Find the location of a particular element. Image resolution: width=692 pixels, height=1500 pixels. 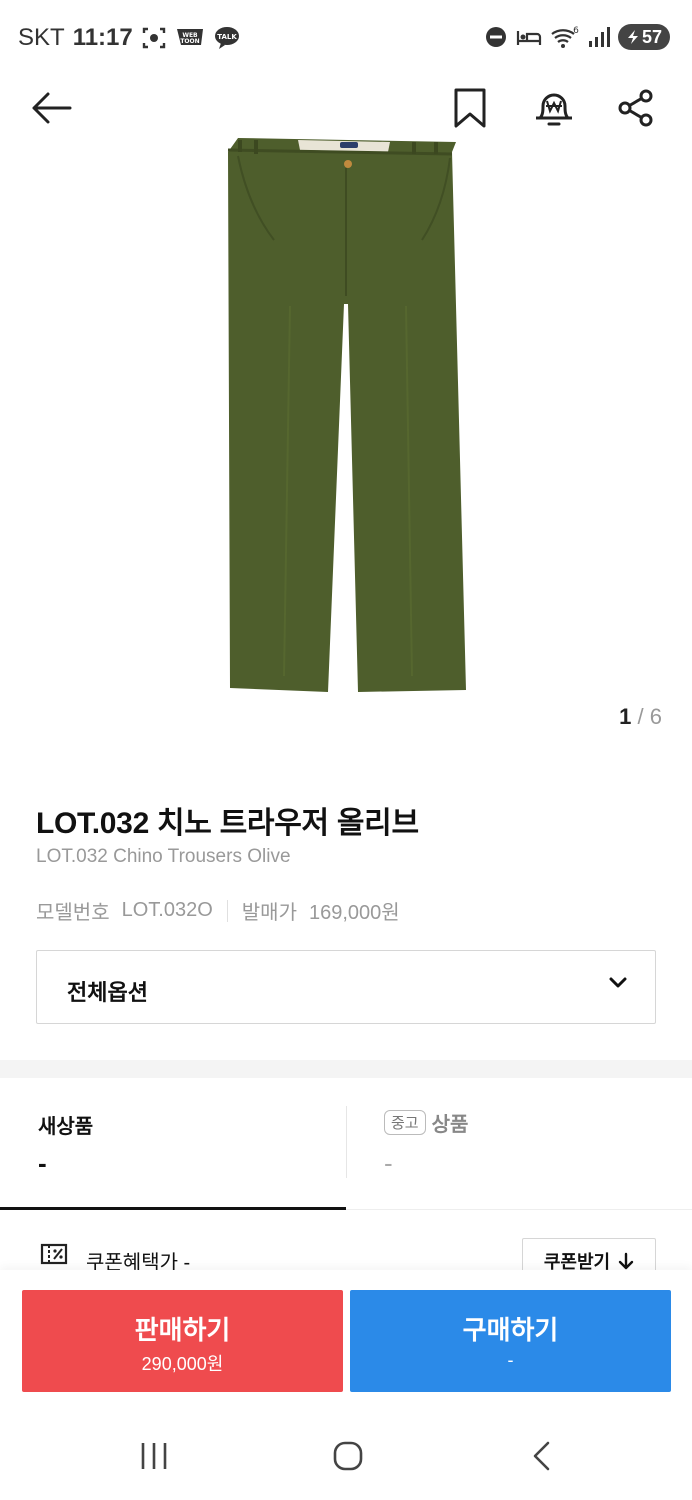

status-right: 6 57 is located at coordinates (577, 37).